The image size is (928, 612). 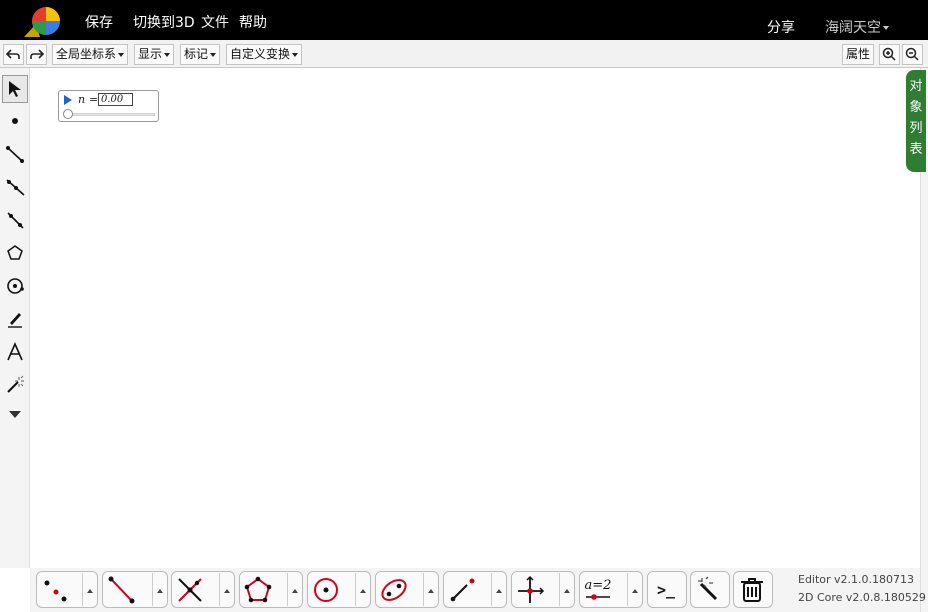 I want to click on parameter-slider: n = 0.00, so click(x=108, y=106).